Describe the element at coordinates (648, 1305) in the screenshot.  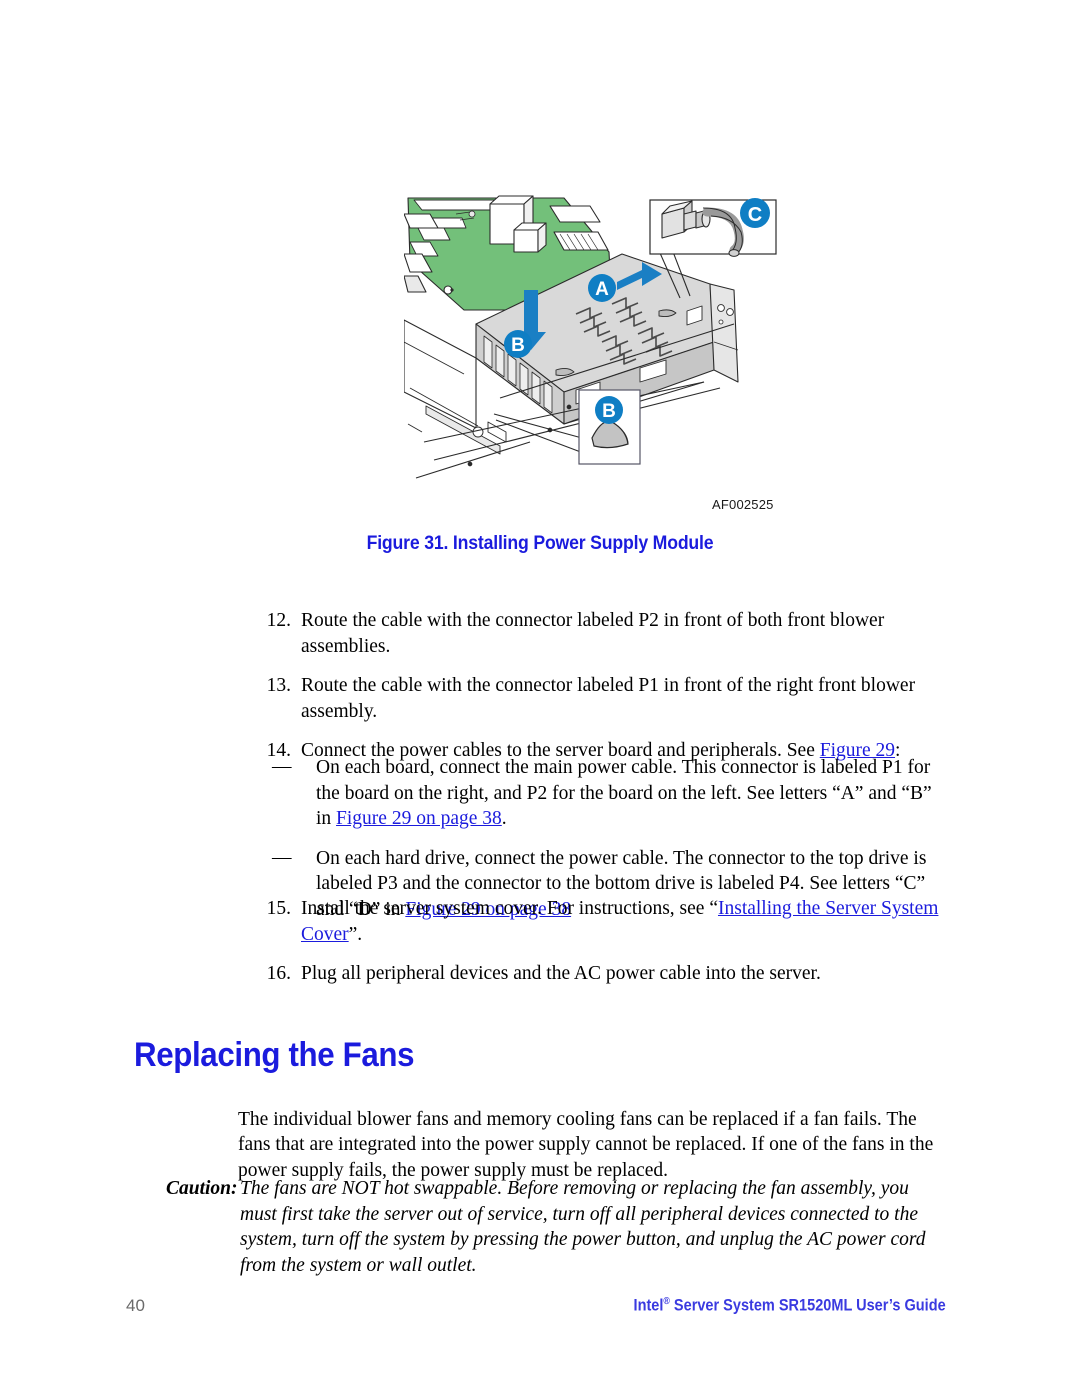
I see `footer-title-prefix: Intel` at that location.